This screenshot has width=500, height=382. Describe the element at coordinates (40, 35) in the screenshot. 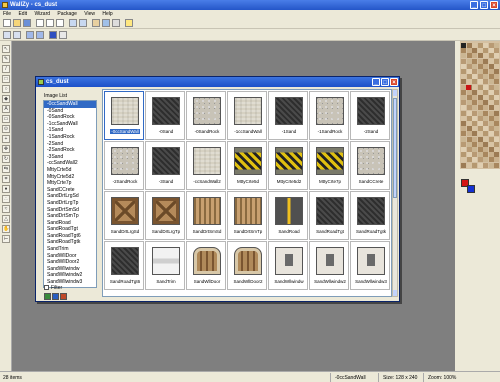

I see `zoom-out-icon` at that location.